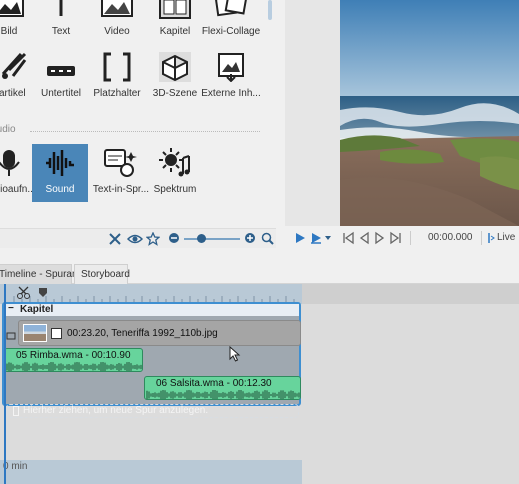  I want to click on live-label: Live, so click(506, 237).